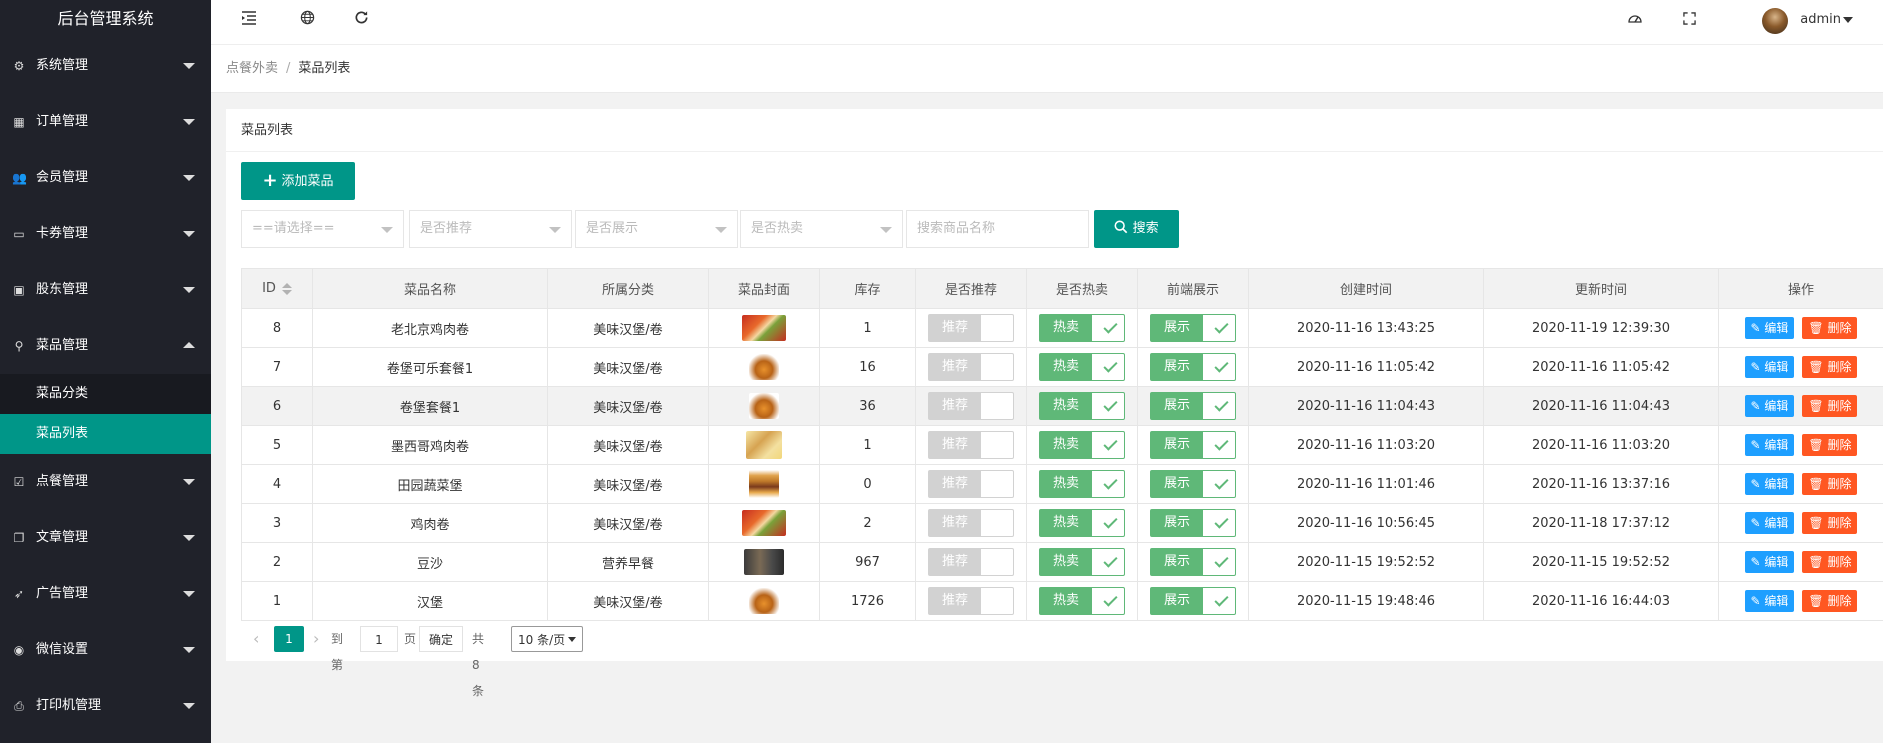  What do you see at coordinates (547, 639) in the screenshot?
I see `page-size-select: 10 条/页` at bounding box center [547, 639].